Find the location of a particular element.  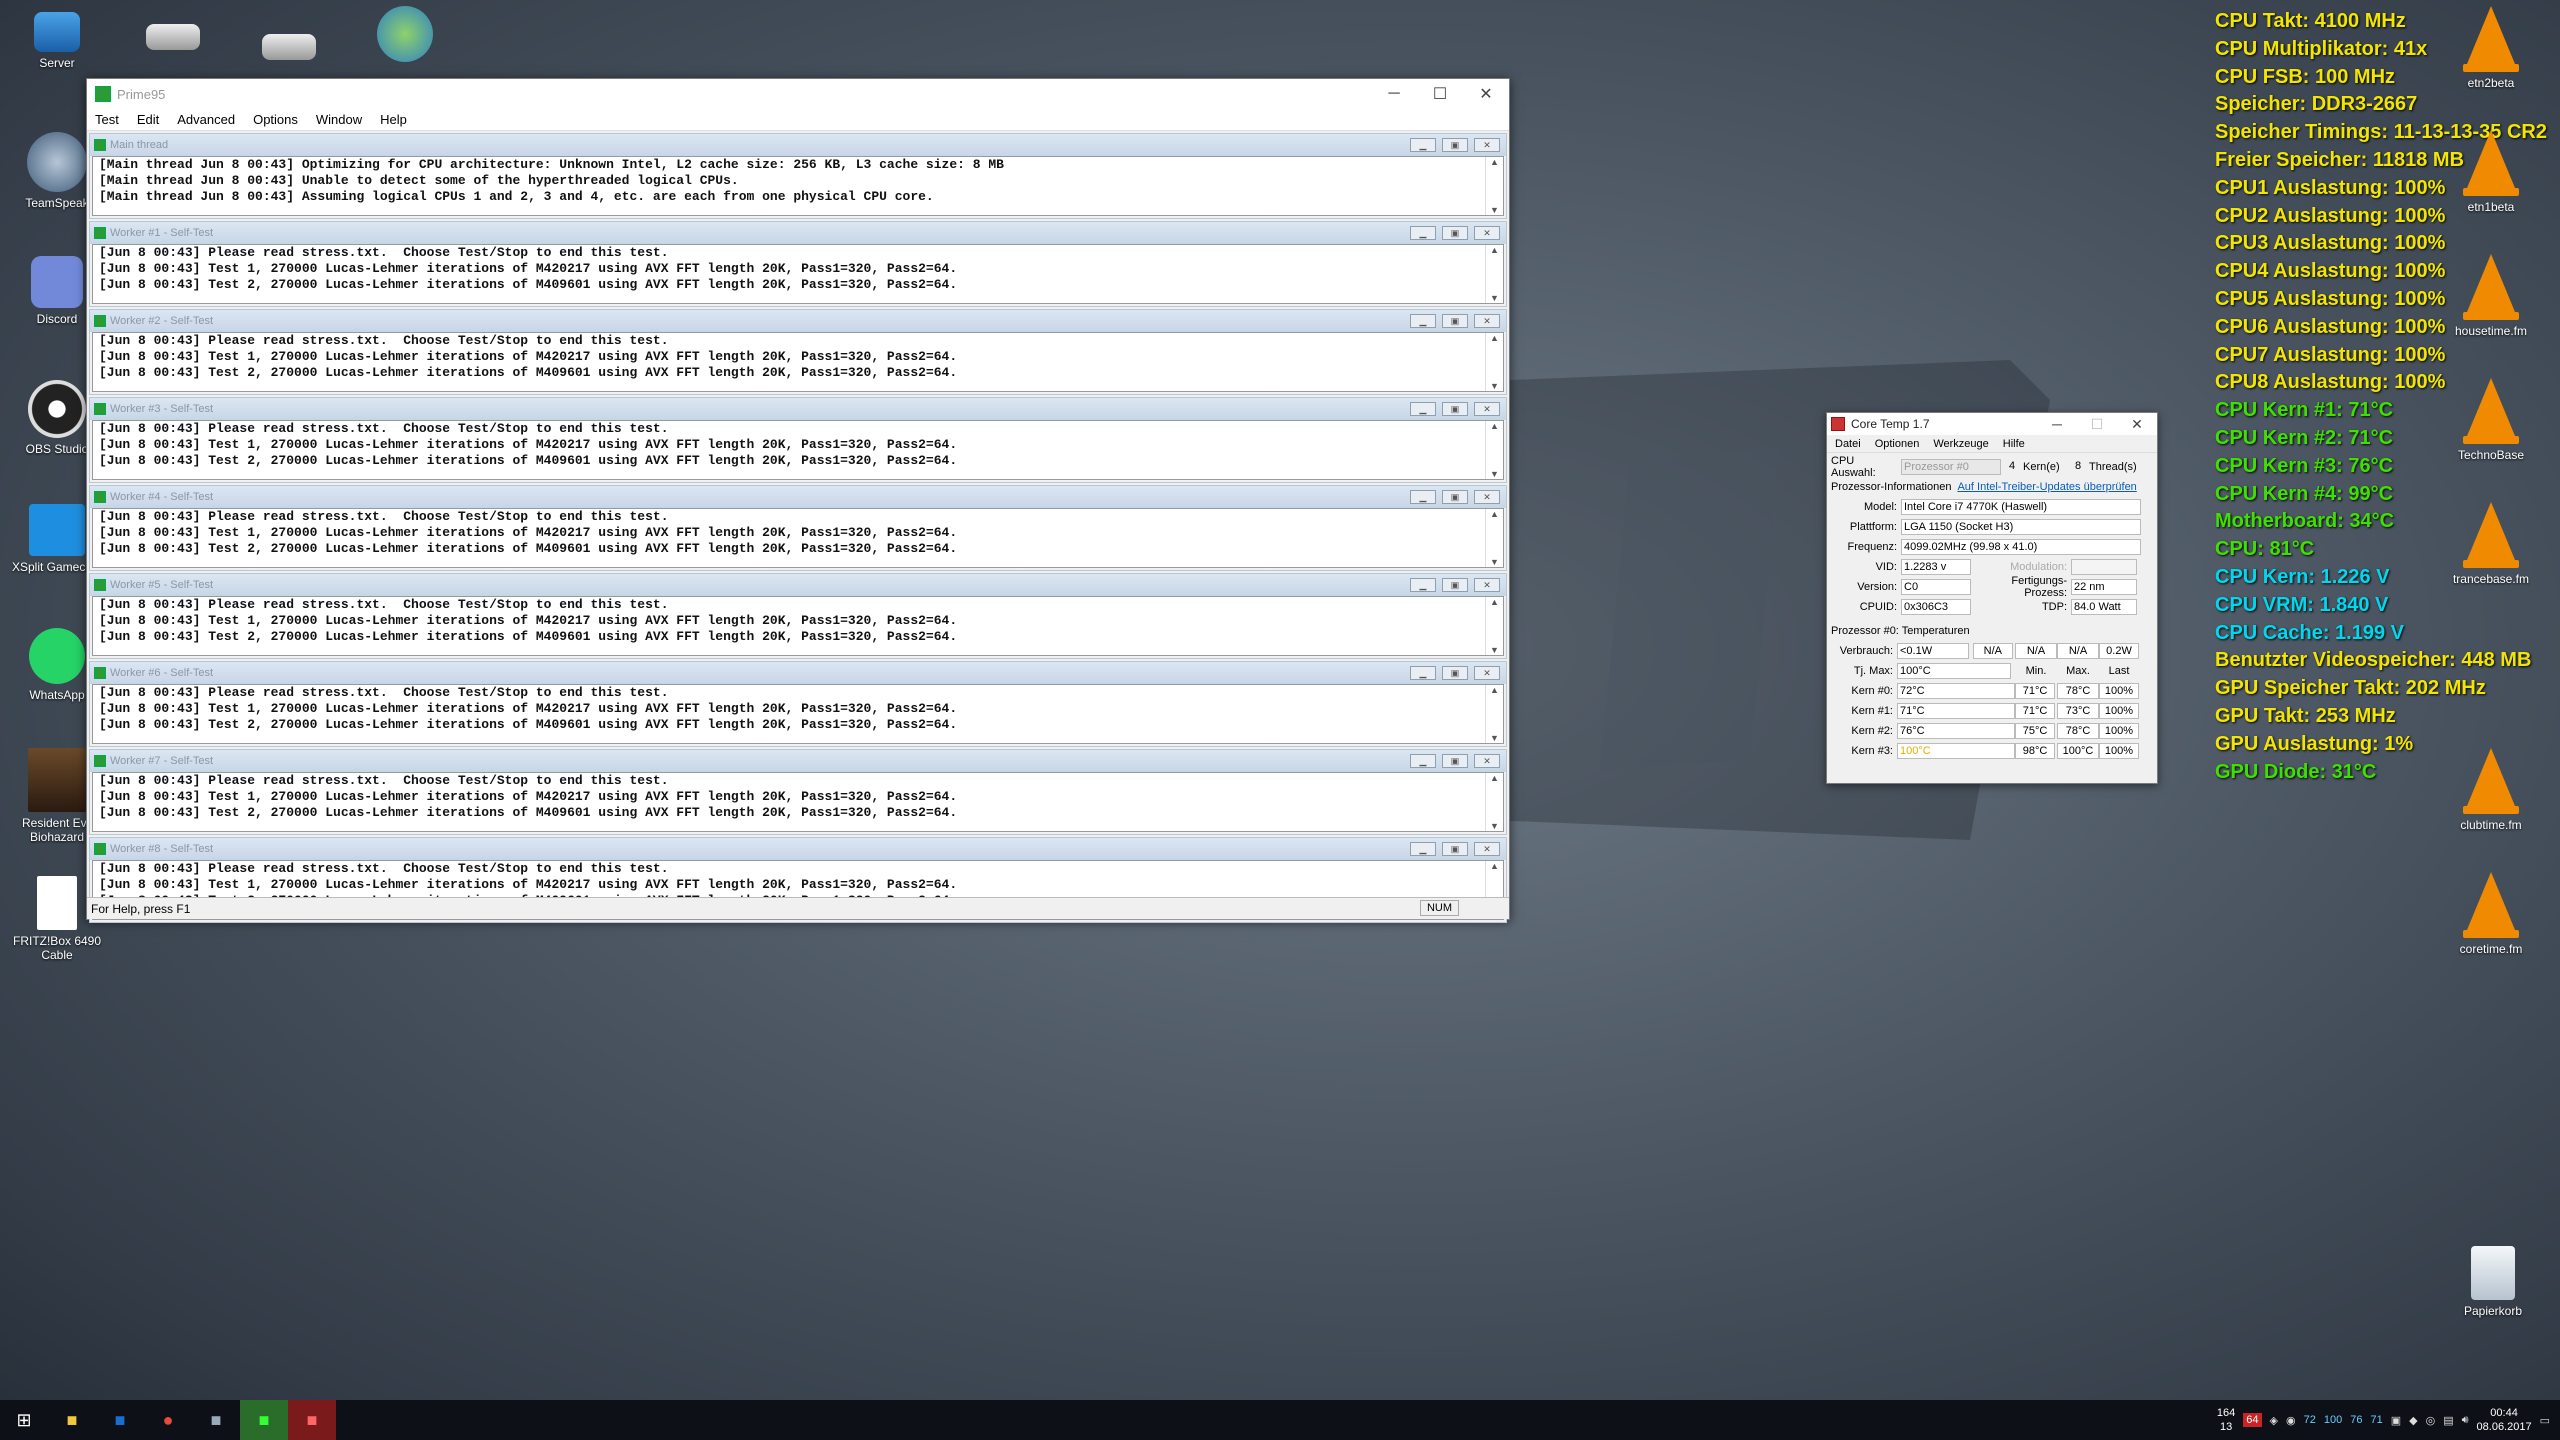

coretemp-titlebar: Core Temp 1.7 ─ ☐ ✕ is located at coordinates (1992, 424).